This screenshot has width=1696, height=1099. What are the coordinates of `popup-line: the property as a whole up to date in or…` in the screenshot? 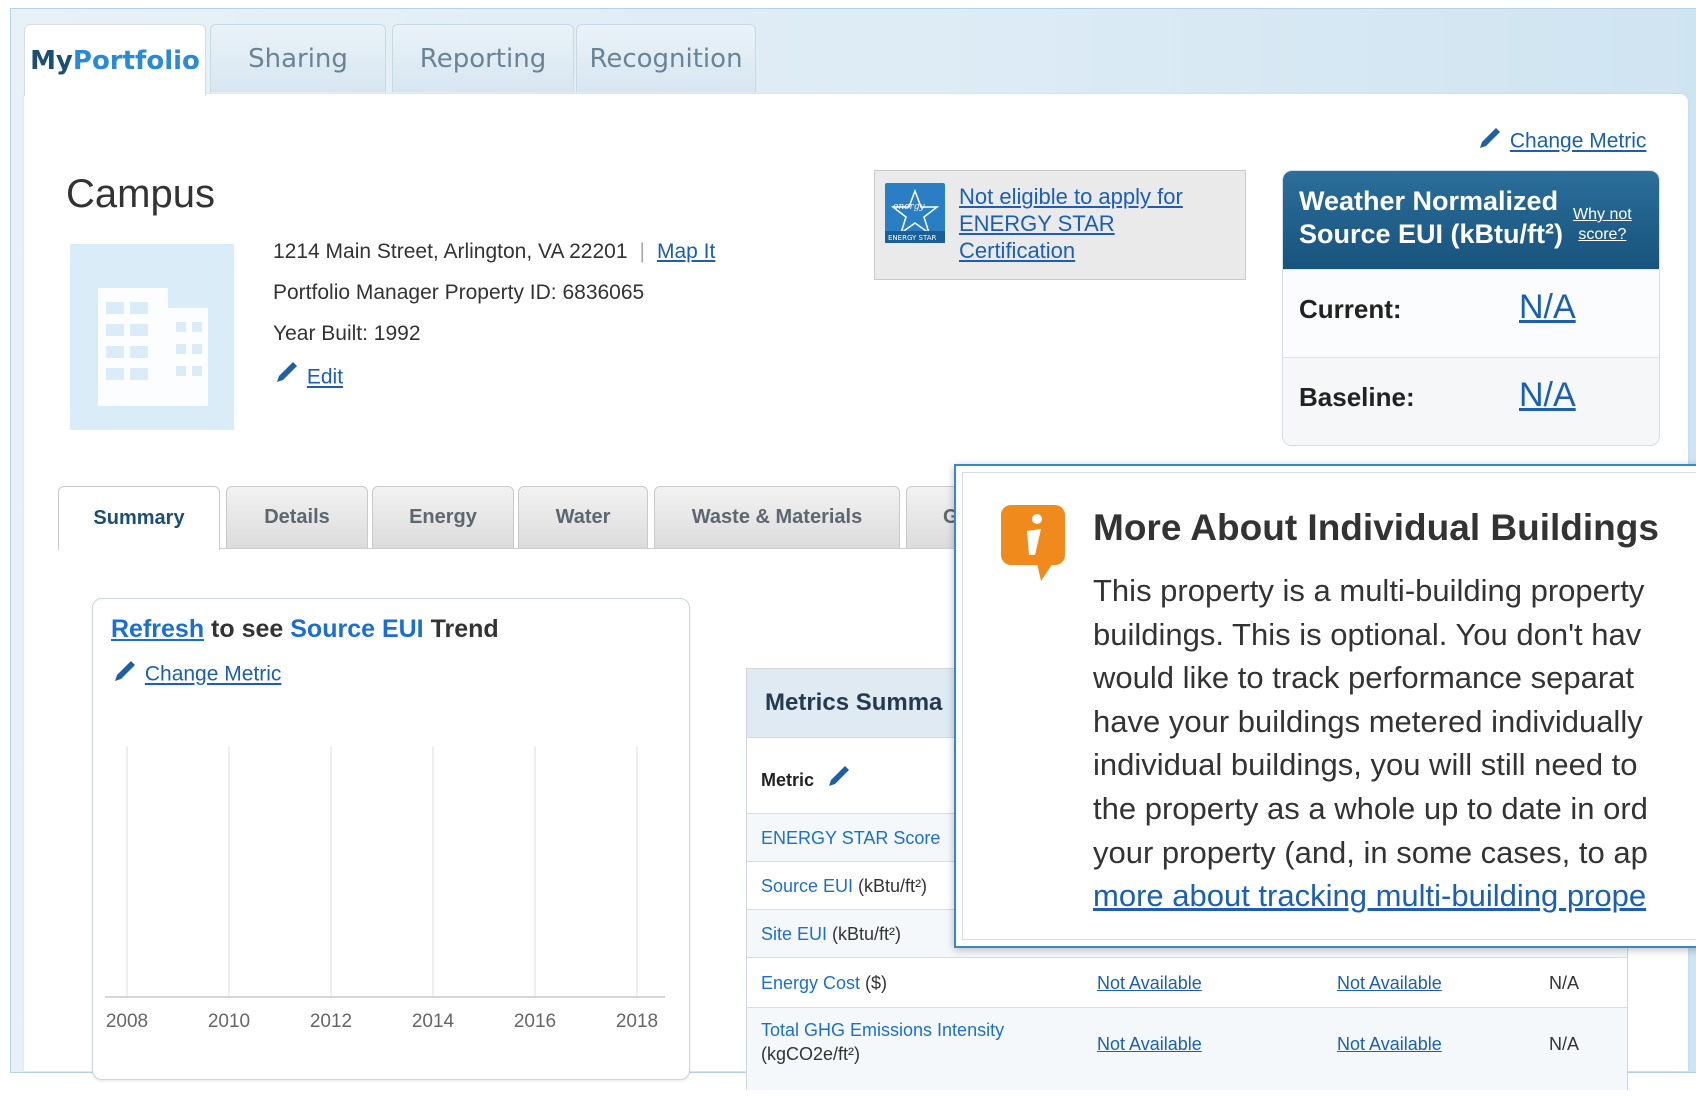 It's located at (1370, 808).